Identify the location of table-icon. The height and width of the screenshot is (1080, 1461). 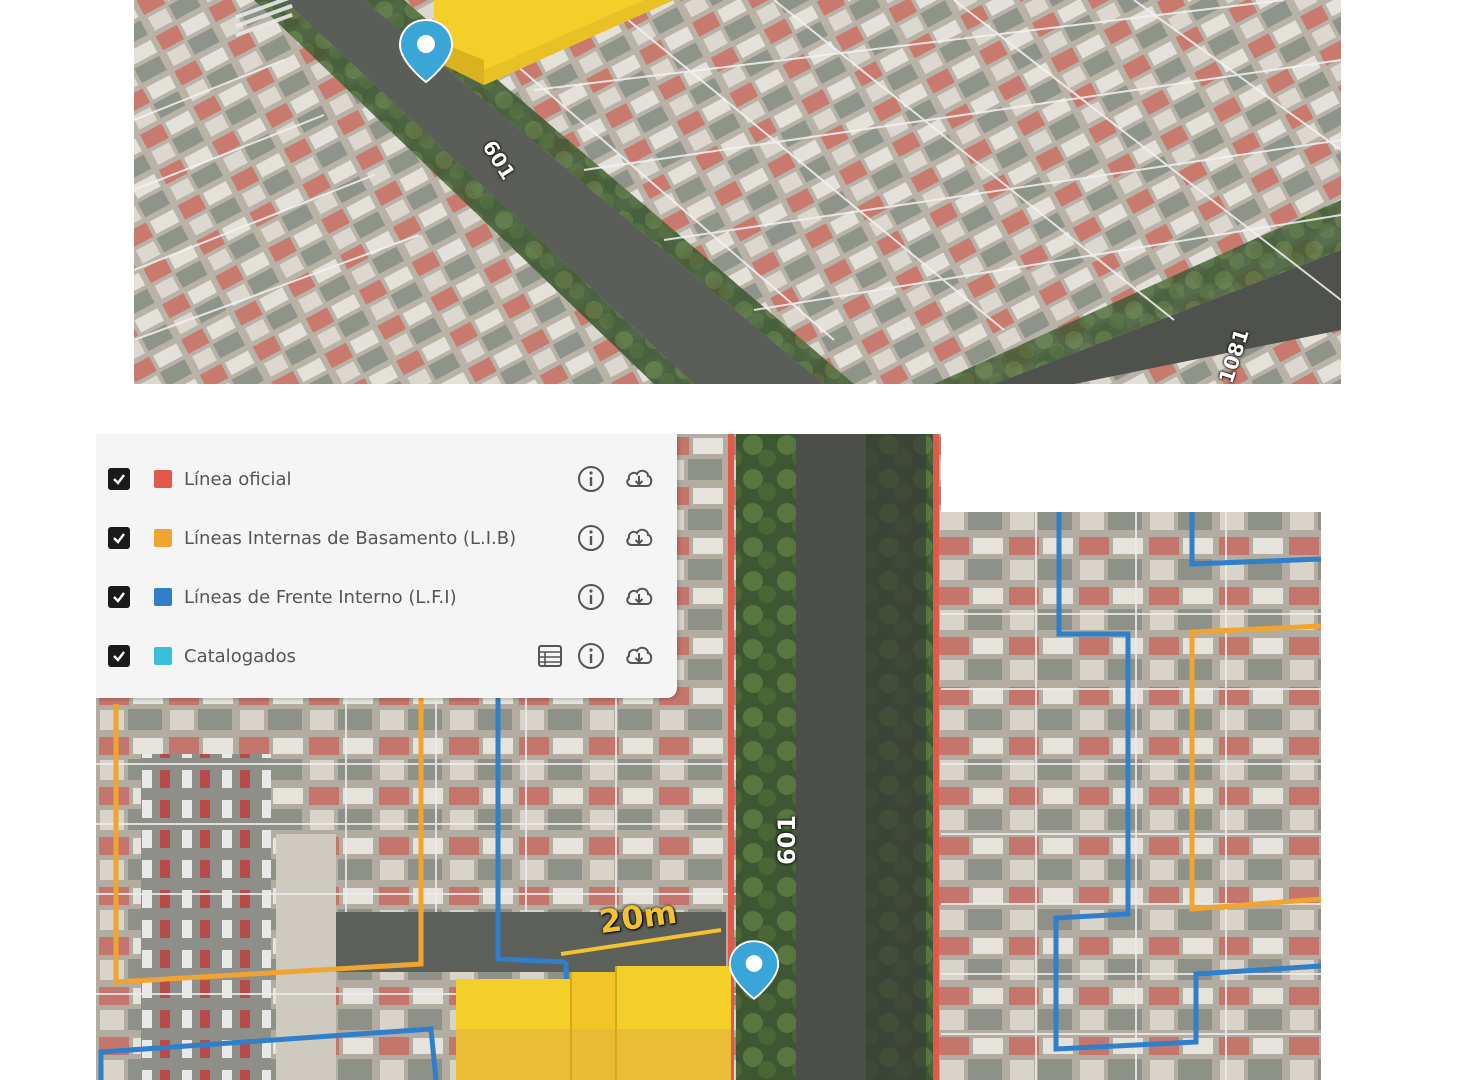
(550, 656).